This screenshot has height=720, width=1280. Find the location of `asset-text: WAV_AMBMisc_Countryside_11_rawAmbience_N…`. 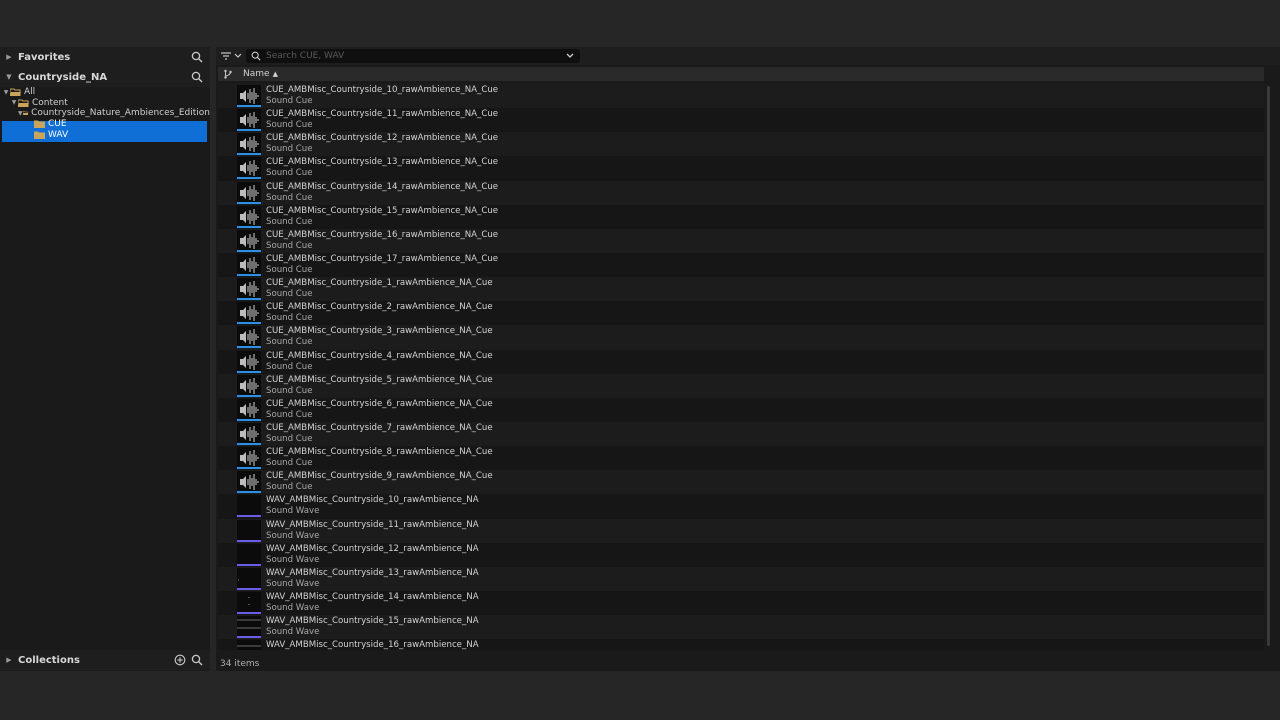

asset-text: WAV_AMBMisc_Countryside_11_rawAmbience_N… is located at coordinates (372, 531).